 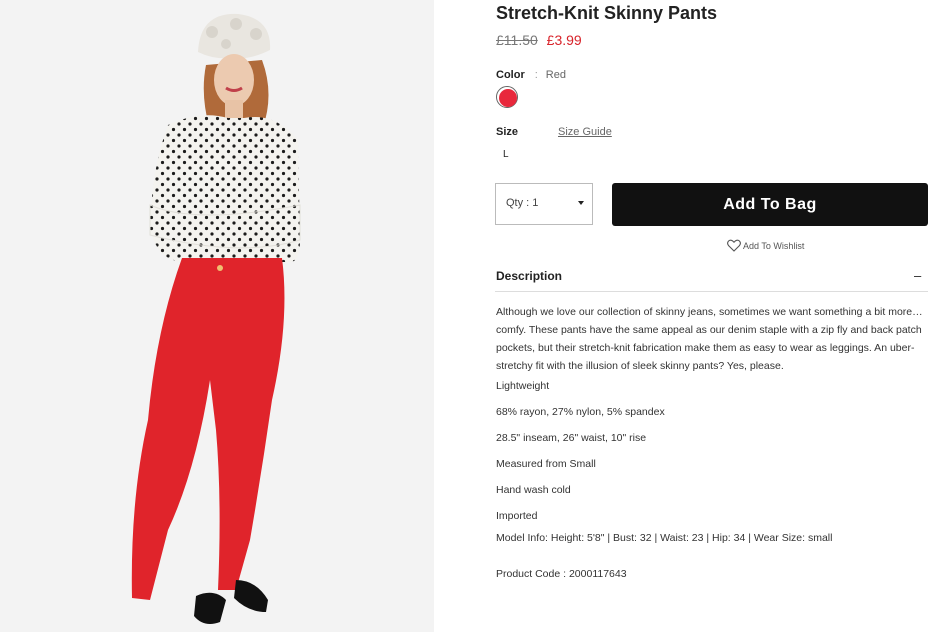 I want to click on feature-weight: Lightweight, so click(x=523, y=386).